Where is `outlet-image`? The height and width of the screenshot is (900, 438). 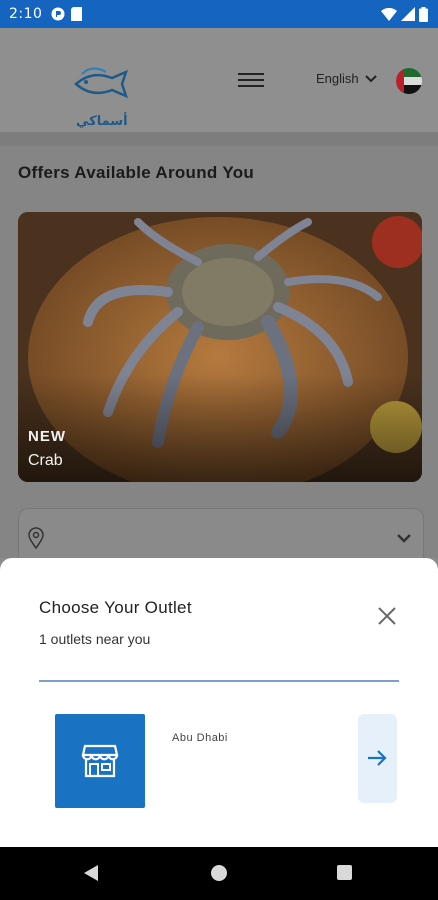
outlet-image is located at coordinates (100, 761).